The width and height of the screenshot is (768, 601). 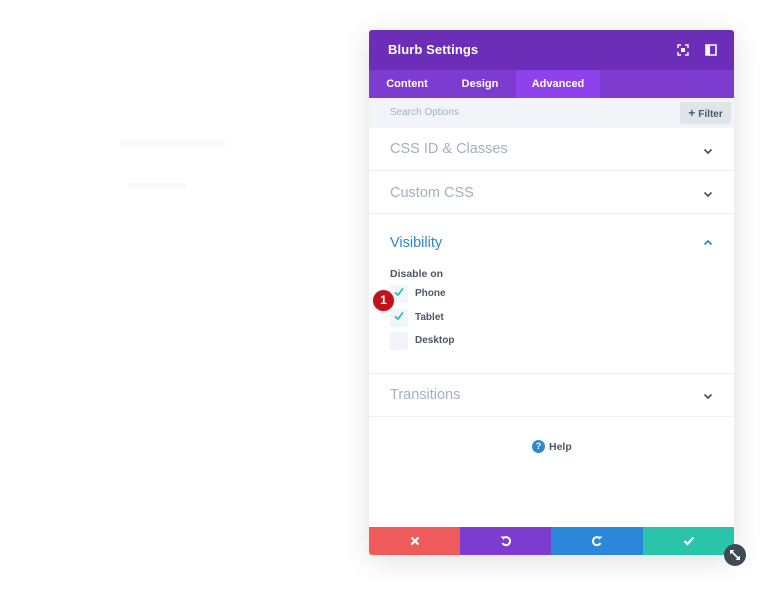 What do you see at coordinates (710, 114) in the screenshot?
I see `filter-label: Filter` at bounding box center [710, 114].